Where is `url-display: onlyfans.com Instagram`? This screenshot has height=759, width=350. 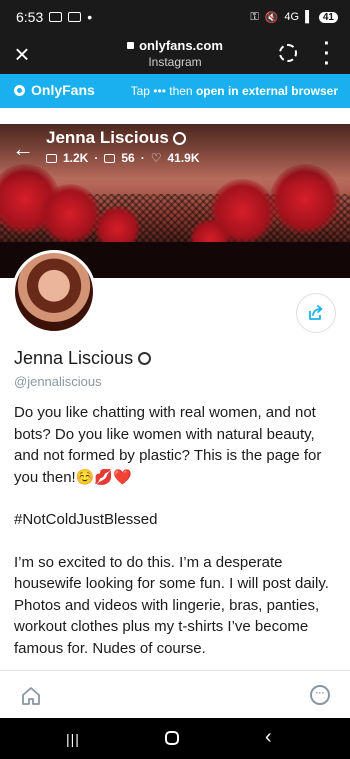 url-display: onlyfans.com Instagram is located at coordinates (175, 54).